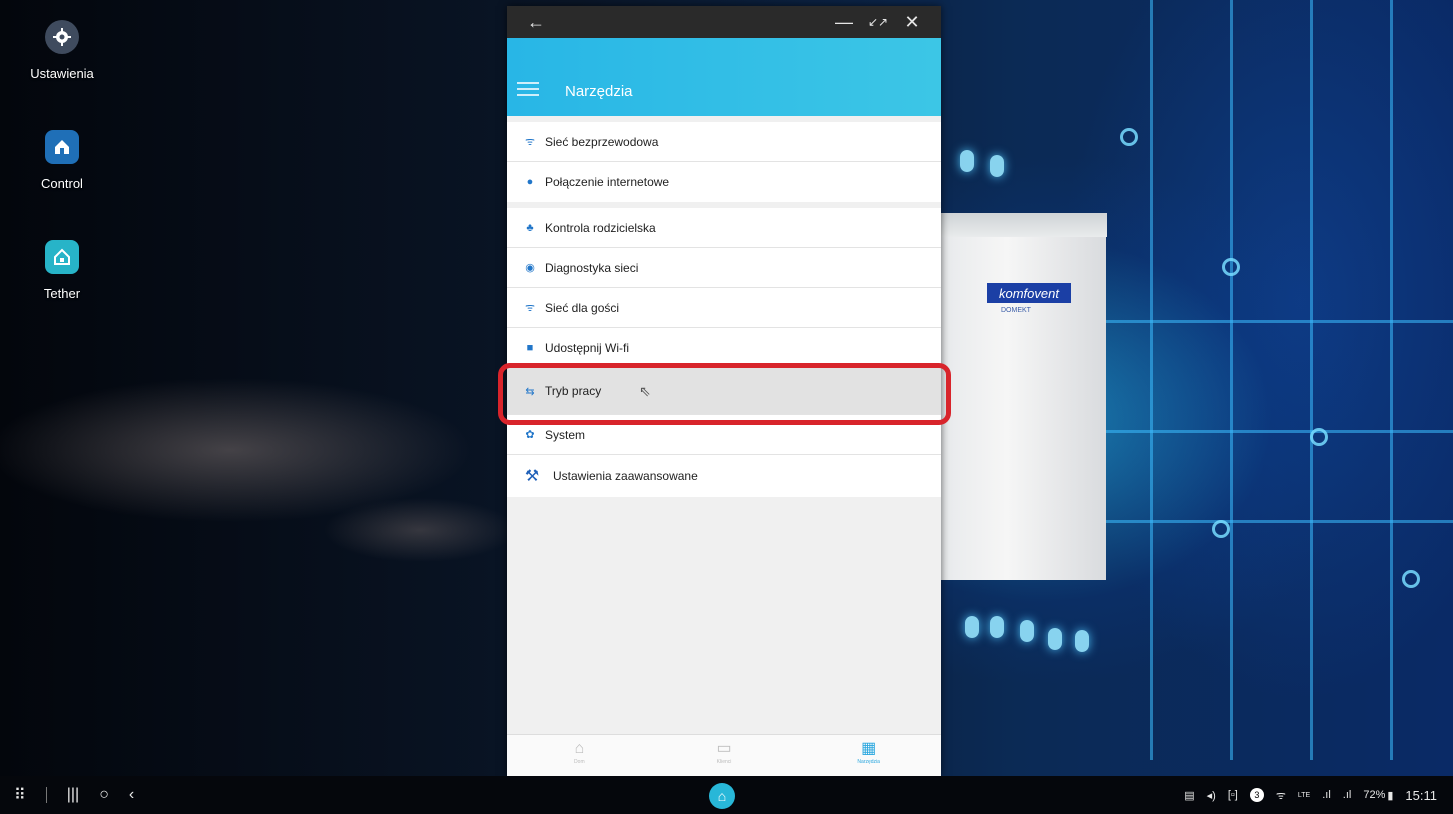 Image resolution: width=1453 pixels, height=814 pixels. I want to click on menu-item-internet: ● Połączenie internetowe, so click(724, 182).